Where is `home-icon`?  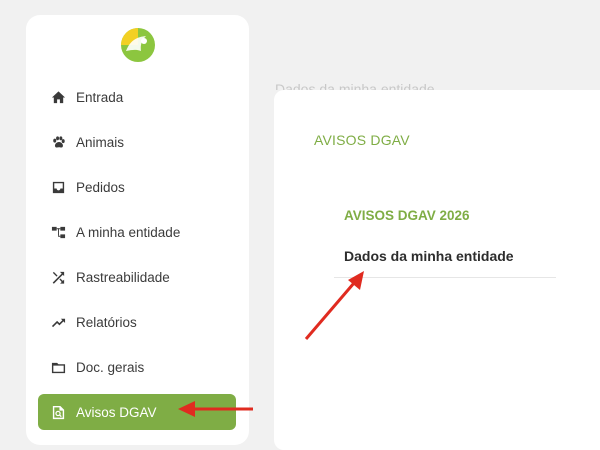 home-icon is located at coordinates (58, 97).